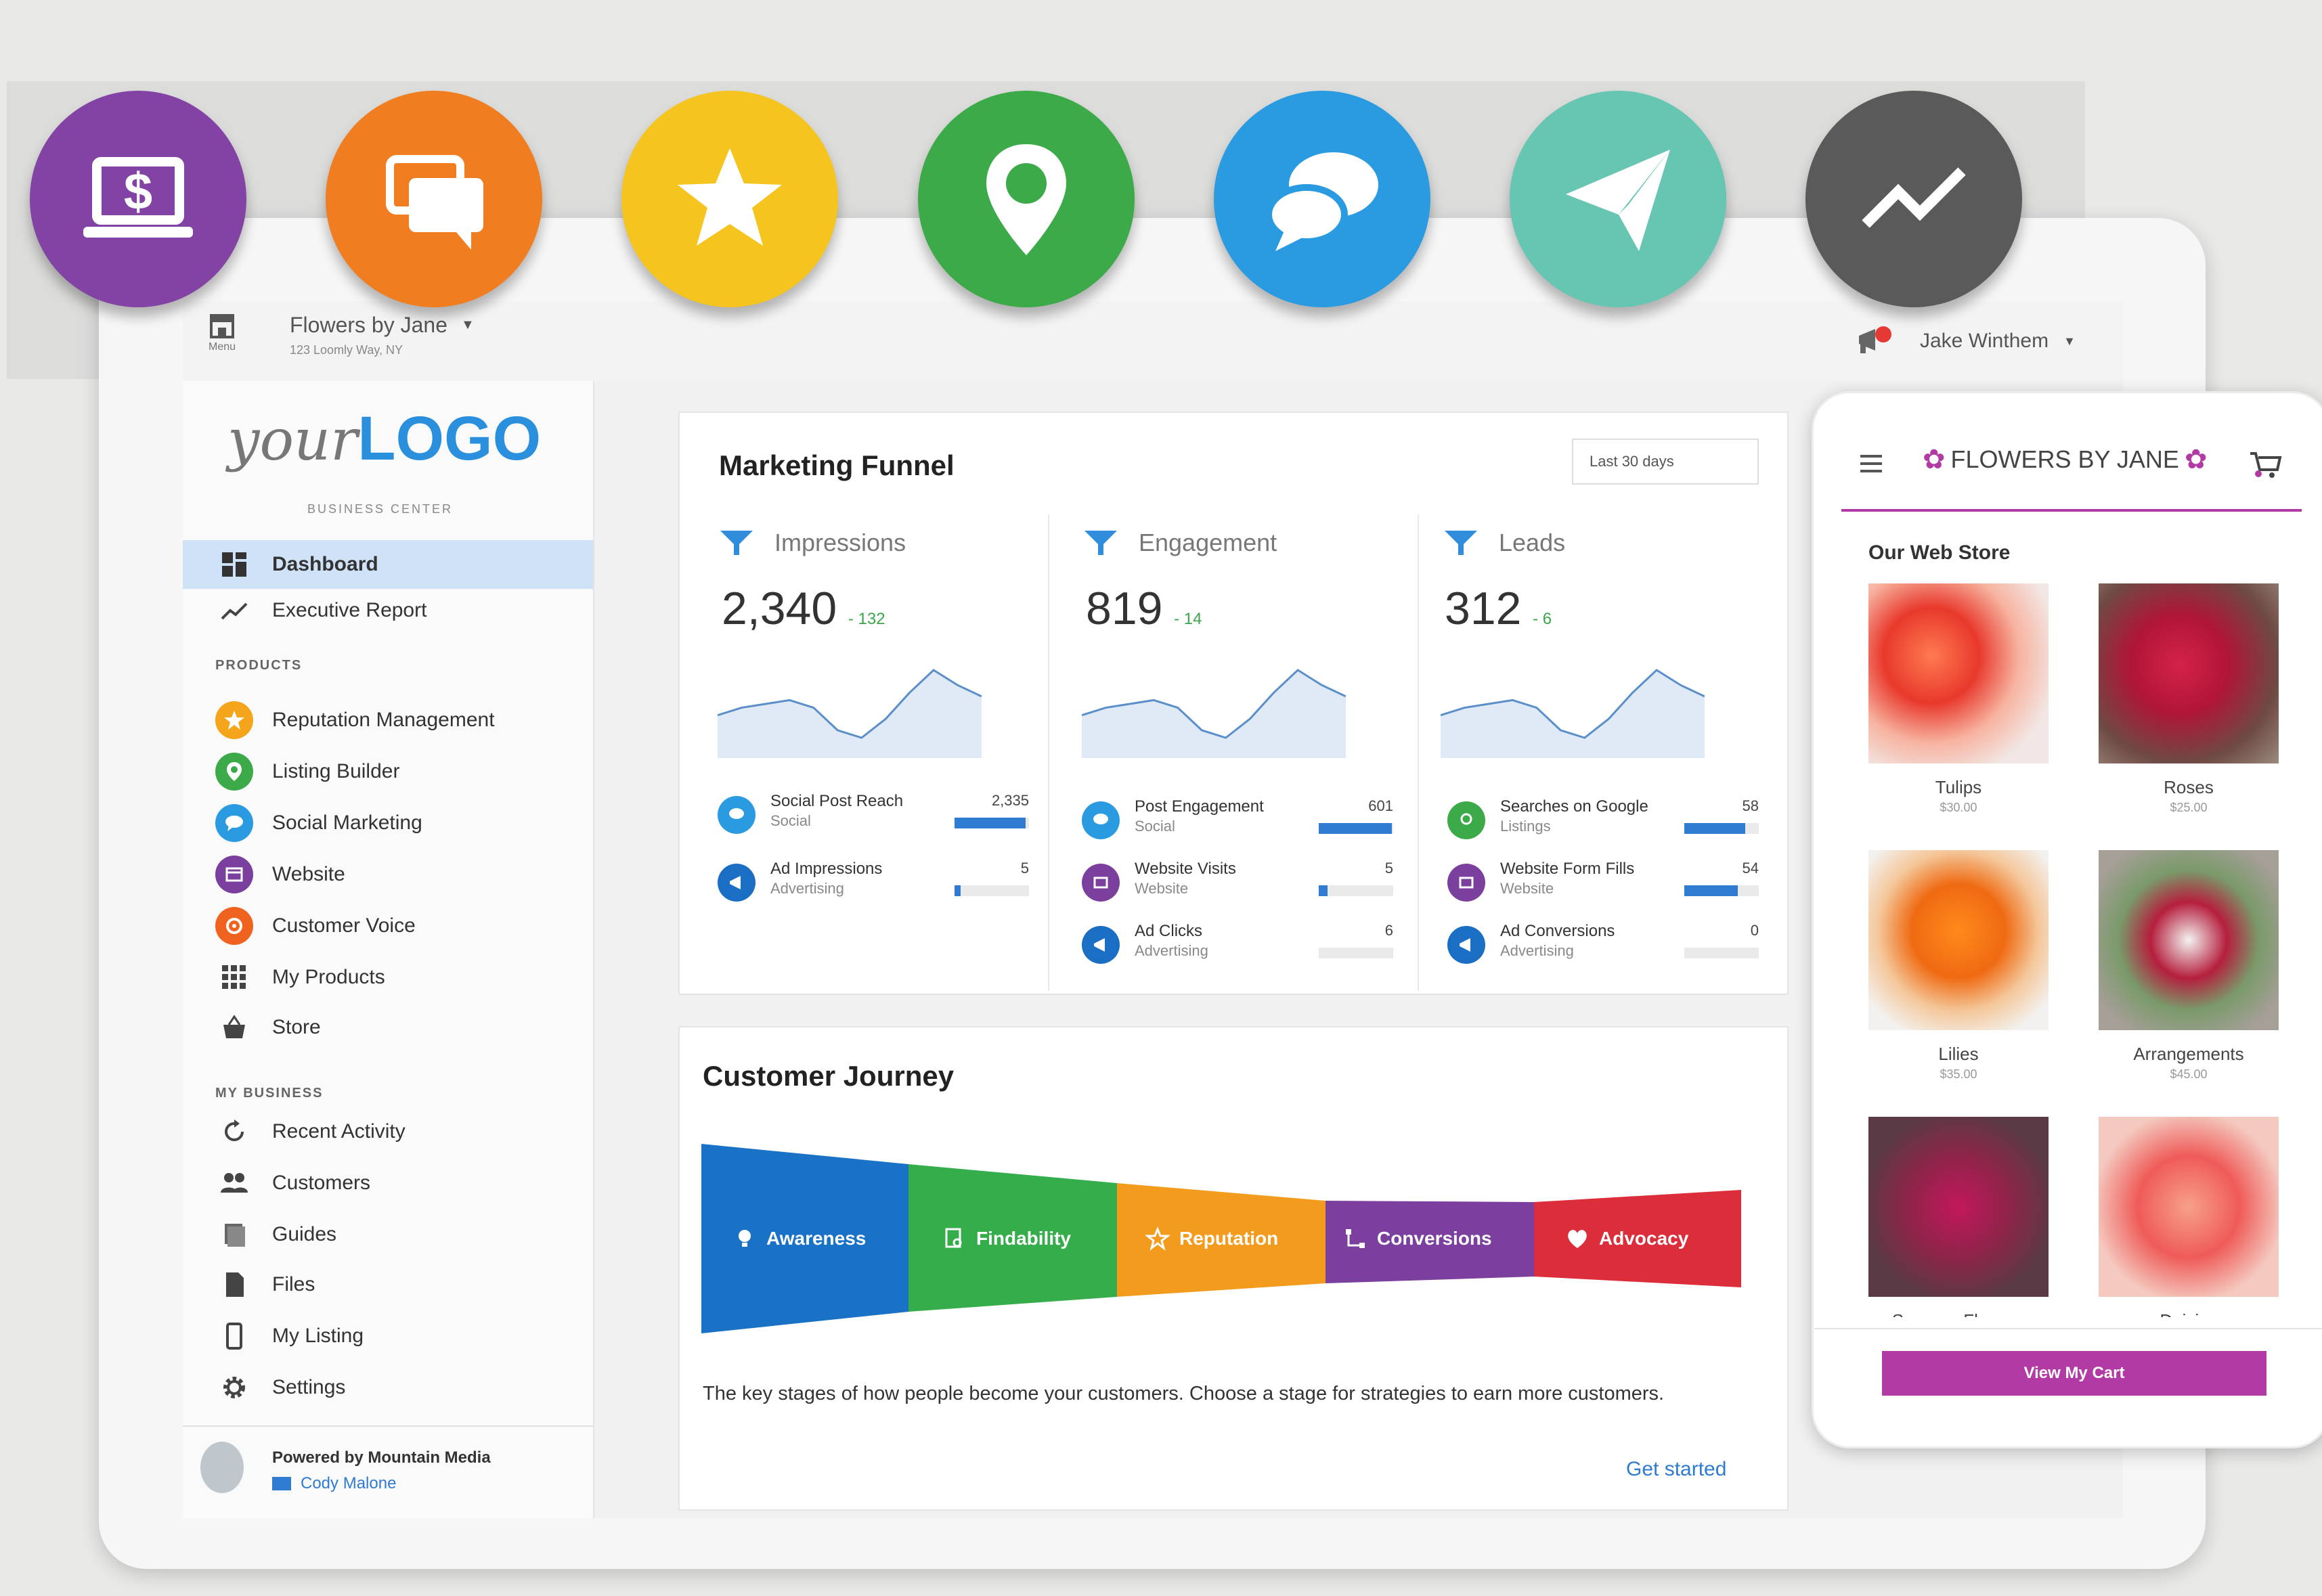  I want to click on hamburger-menu-icon, so click(1871, 464).